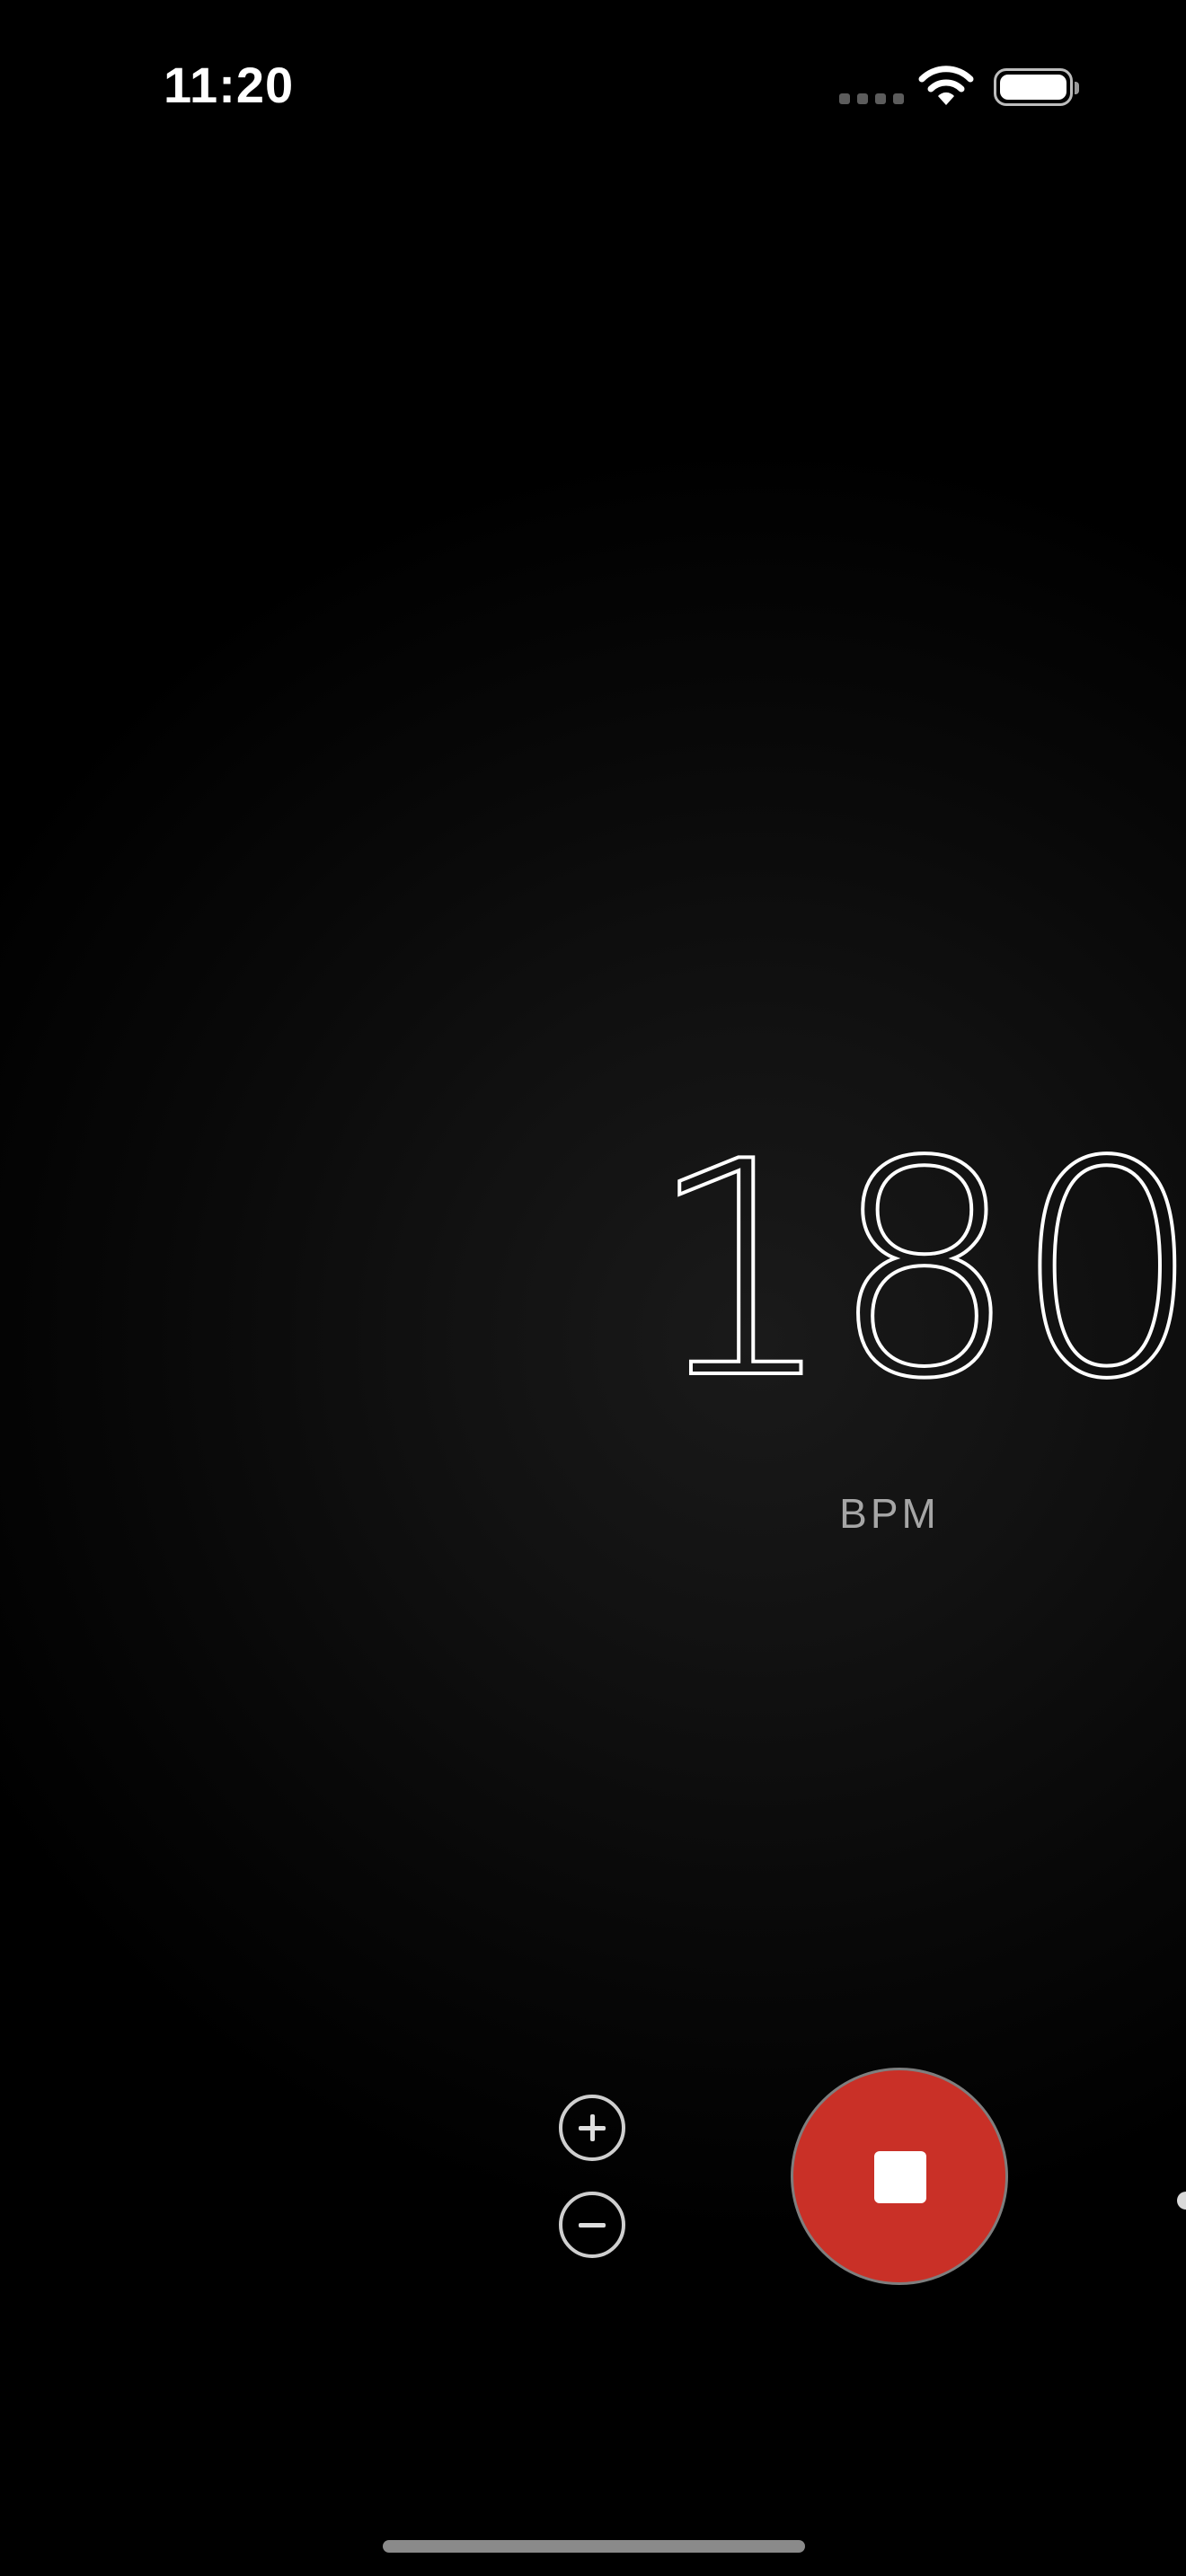 This screenshot has width=1186, height=2576. I want to click on stop-icon, so click(900, 2177).